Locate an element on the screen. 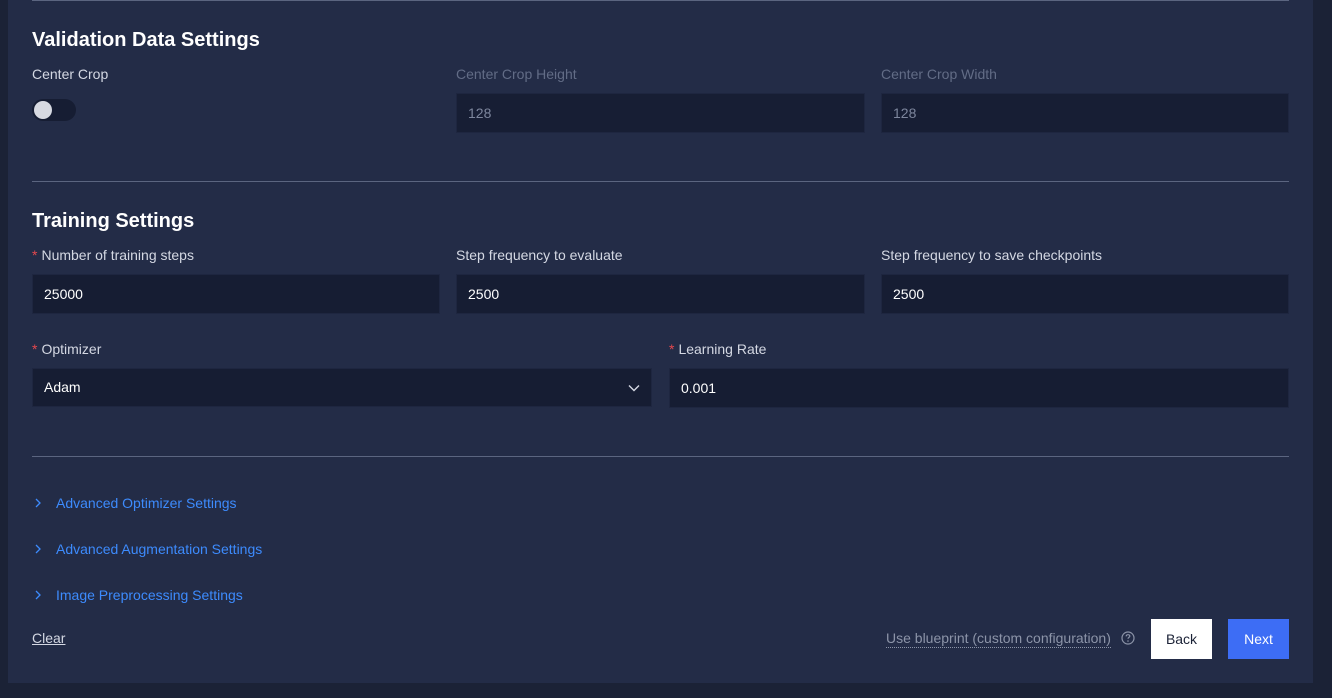  back-button: Back is located at coordinates (1181, 639).